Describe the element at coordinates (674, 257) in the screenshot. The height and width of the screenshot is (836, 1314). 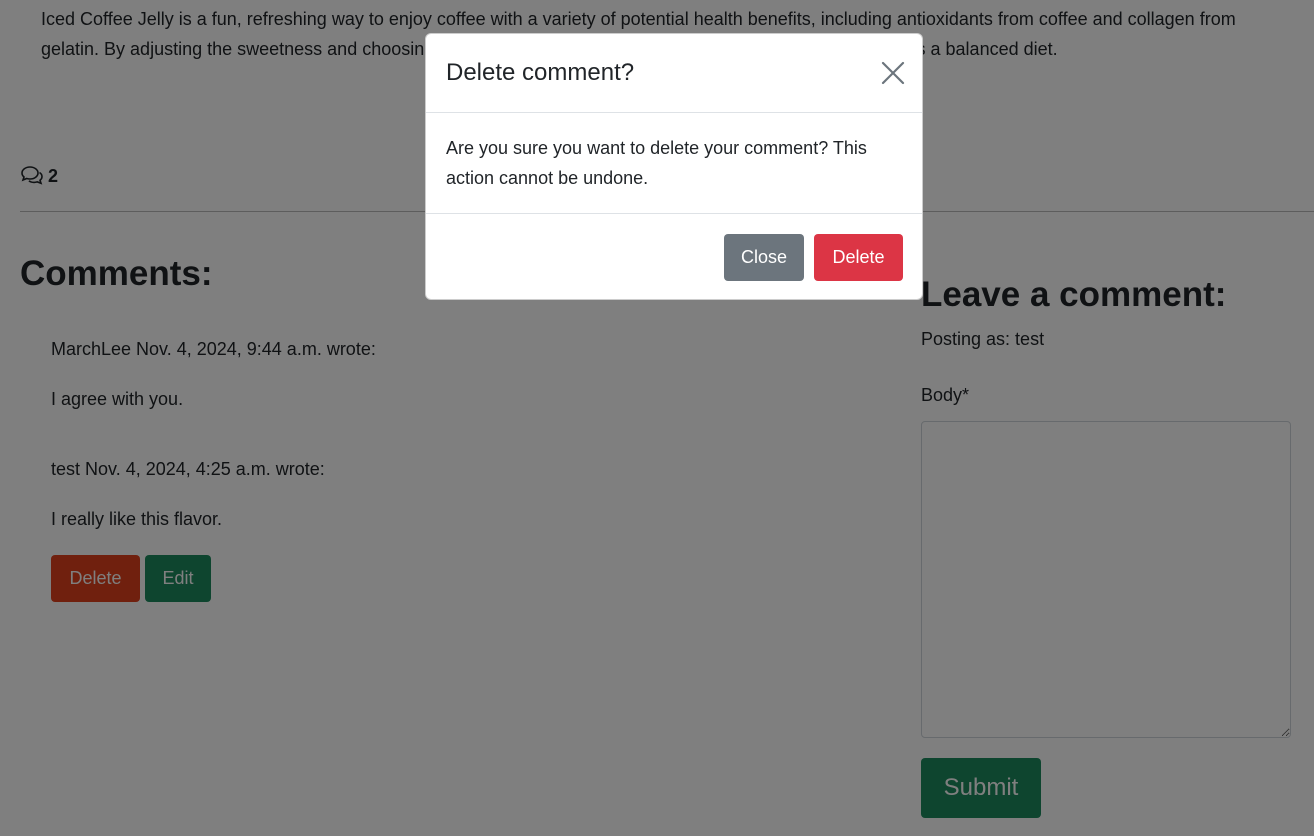
I see `modal-footer: Close Delete` at that location.